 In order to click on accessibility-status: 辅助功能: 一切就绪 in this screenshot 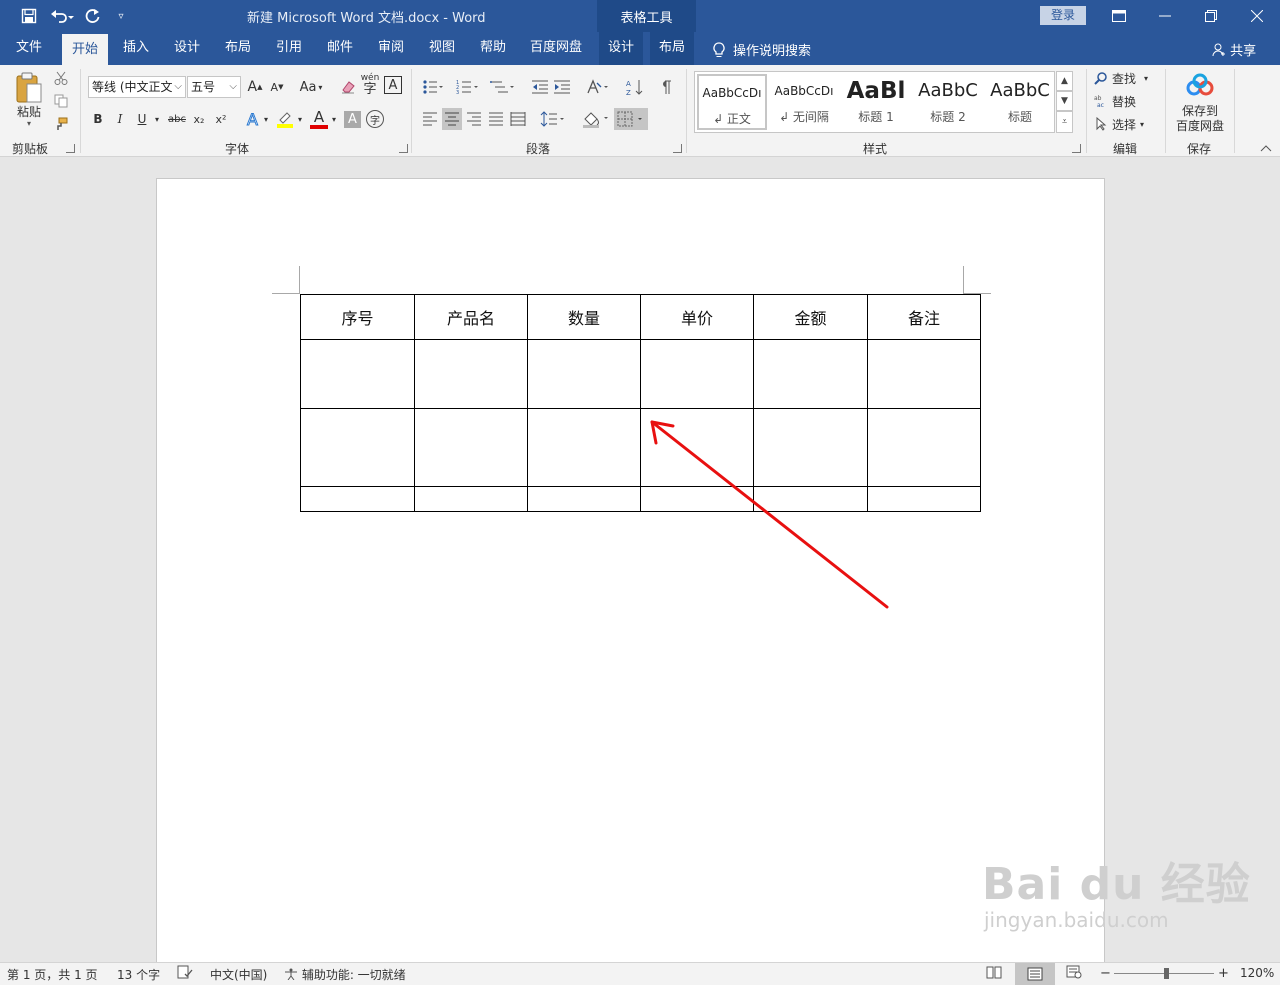, I will do `click(345, 974)`.